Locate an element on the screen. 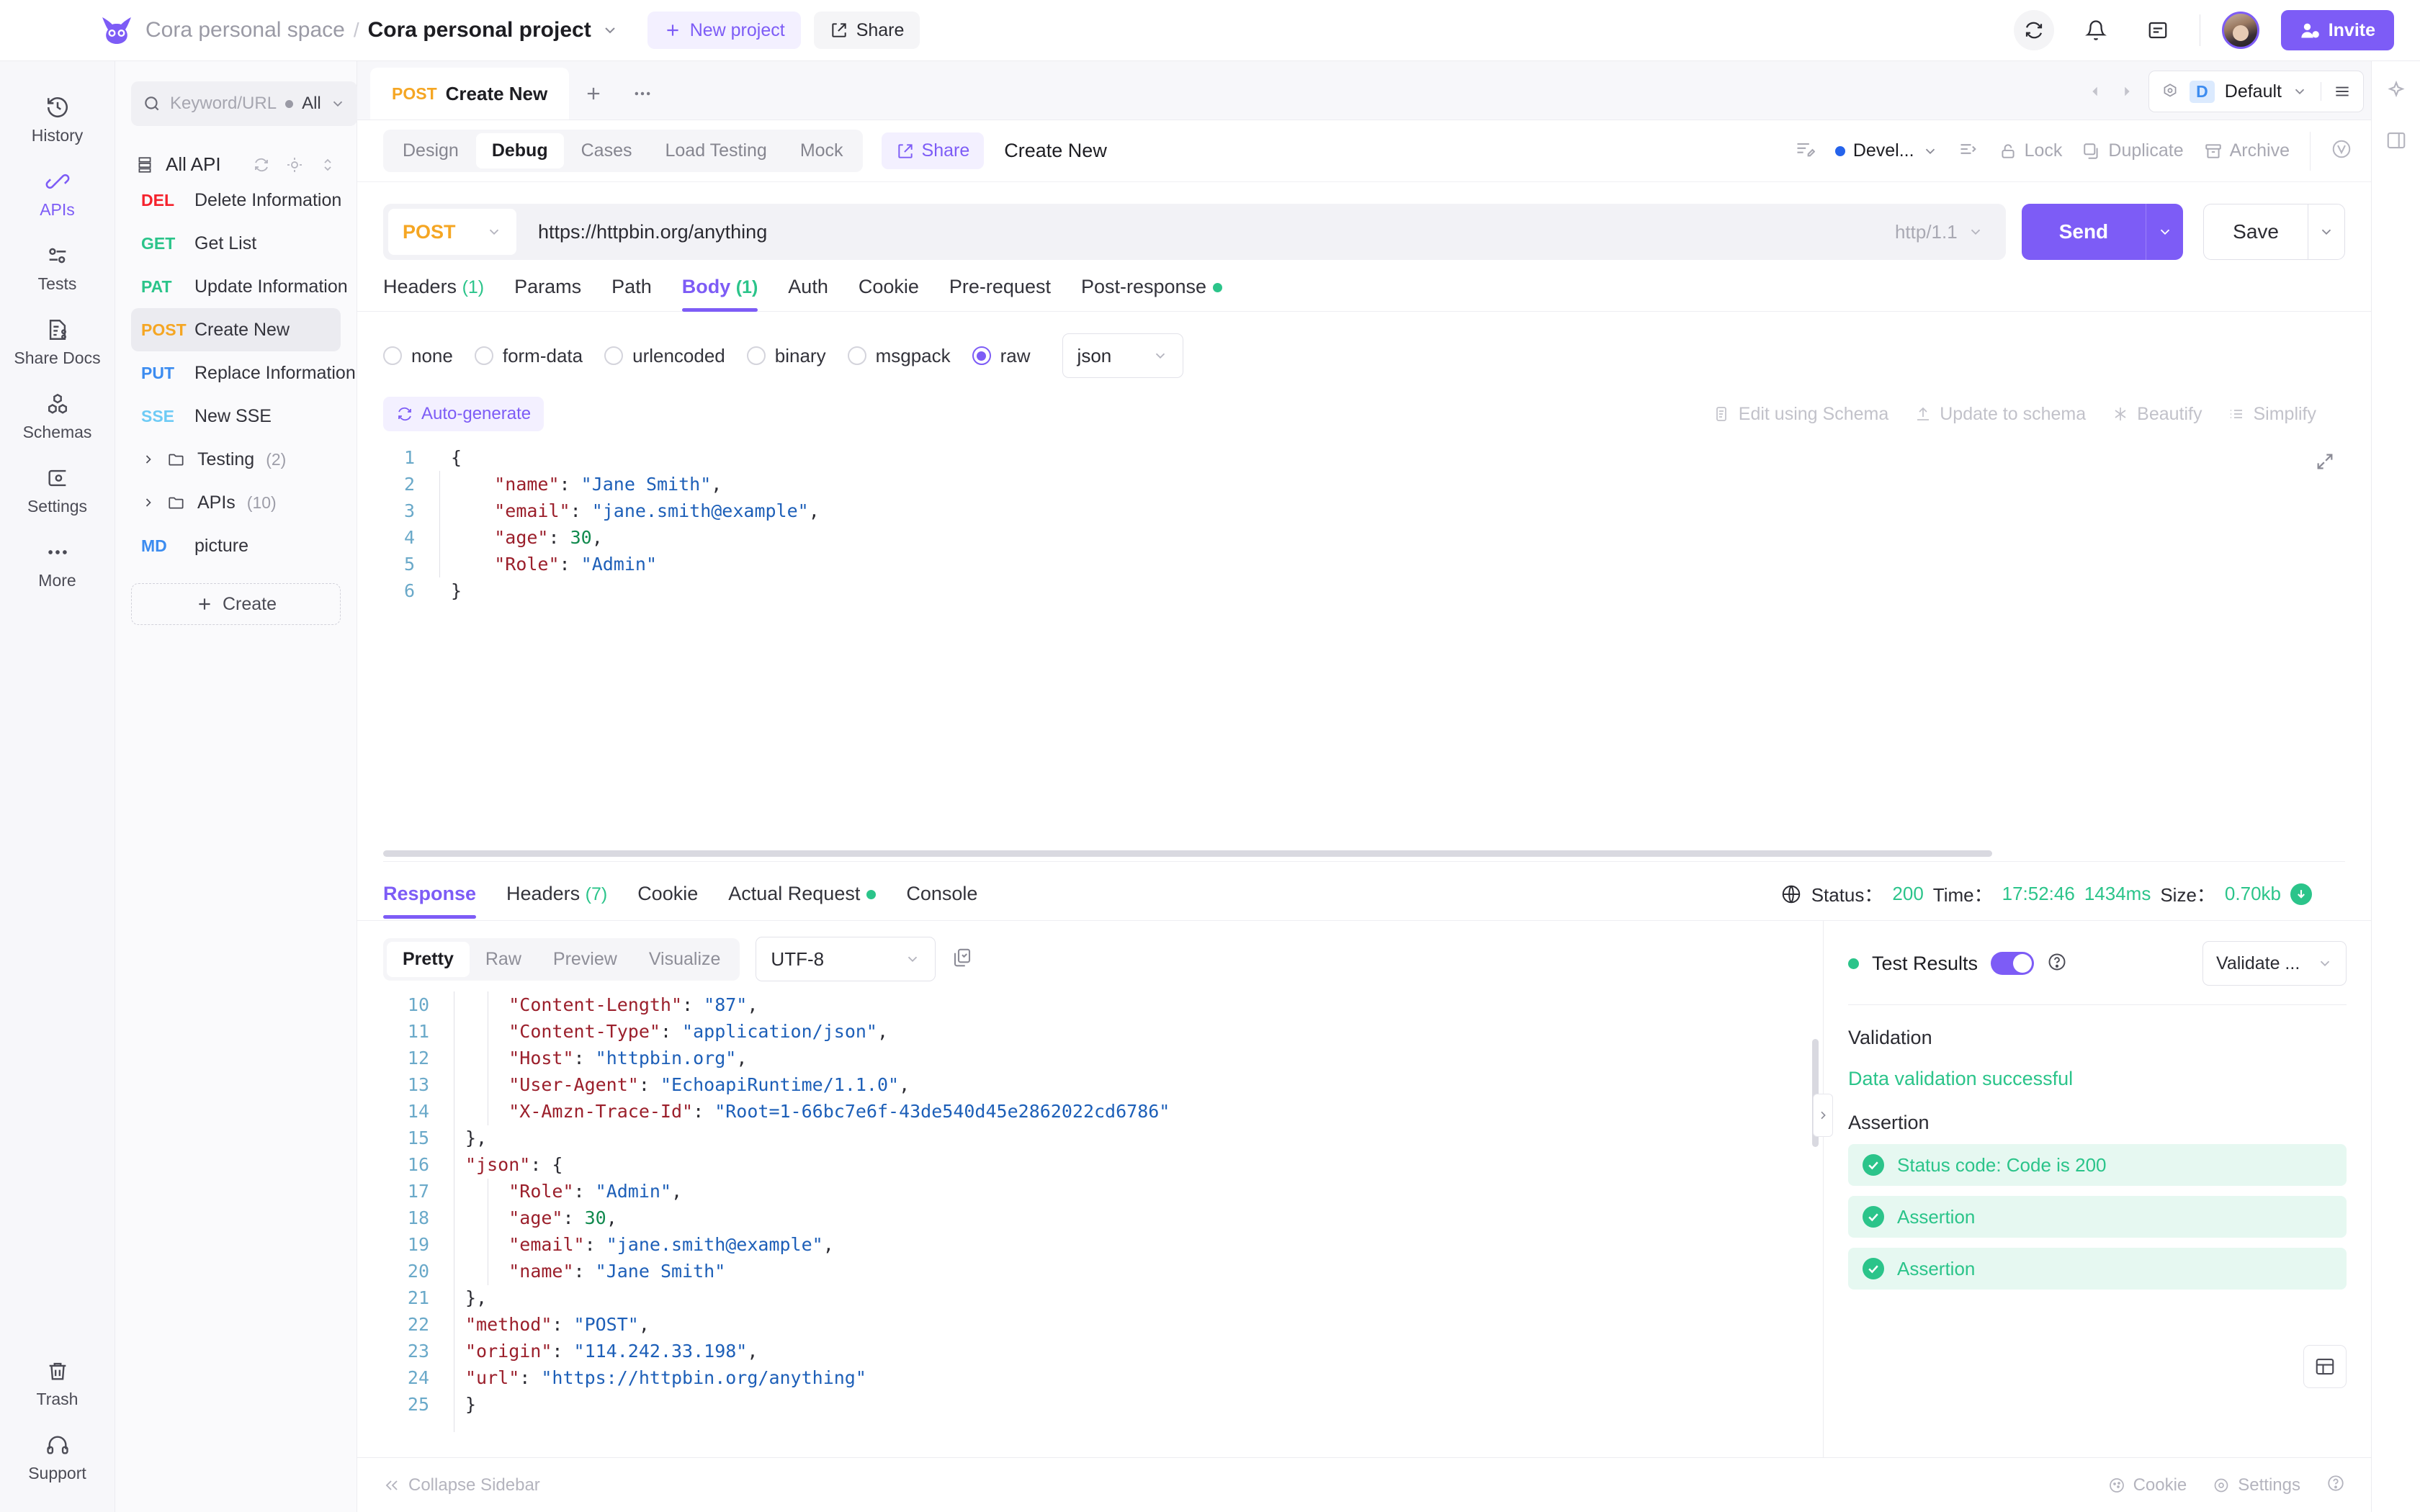  duplicate-button: Duplicate is located at coordinates (2133, 150).